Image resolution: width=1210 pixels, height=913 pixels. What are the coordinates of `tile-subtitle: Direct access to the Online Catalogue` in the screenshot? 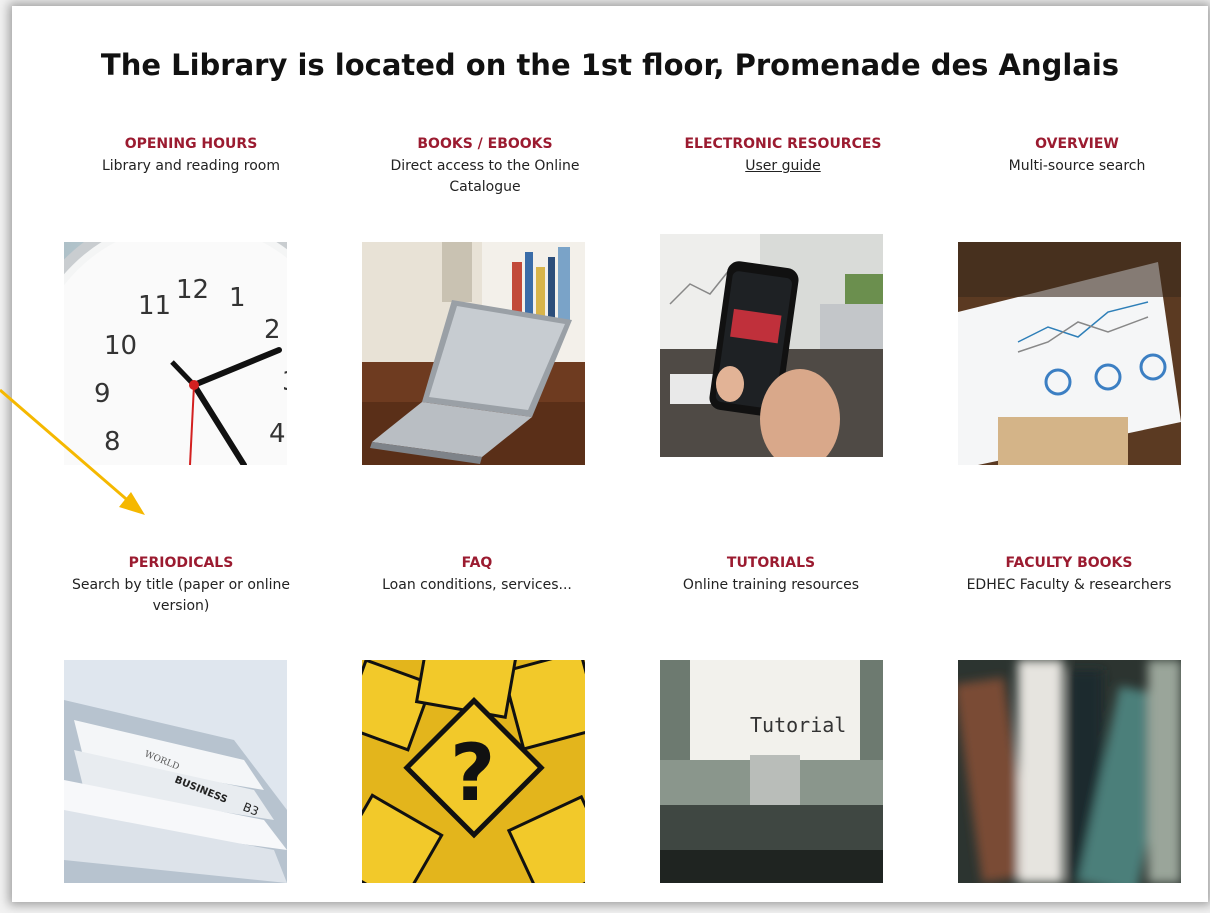 It's located at (485, 176).